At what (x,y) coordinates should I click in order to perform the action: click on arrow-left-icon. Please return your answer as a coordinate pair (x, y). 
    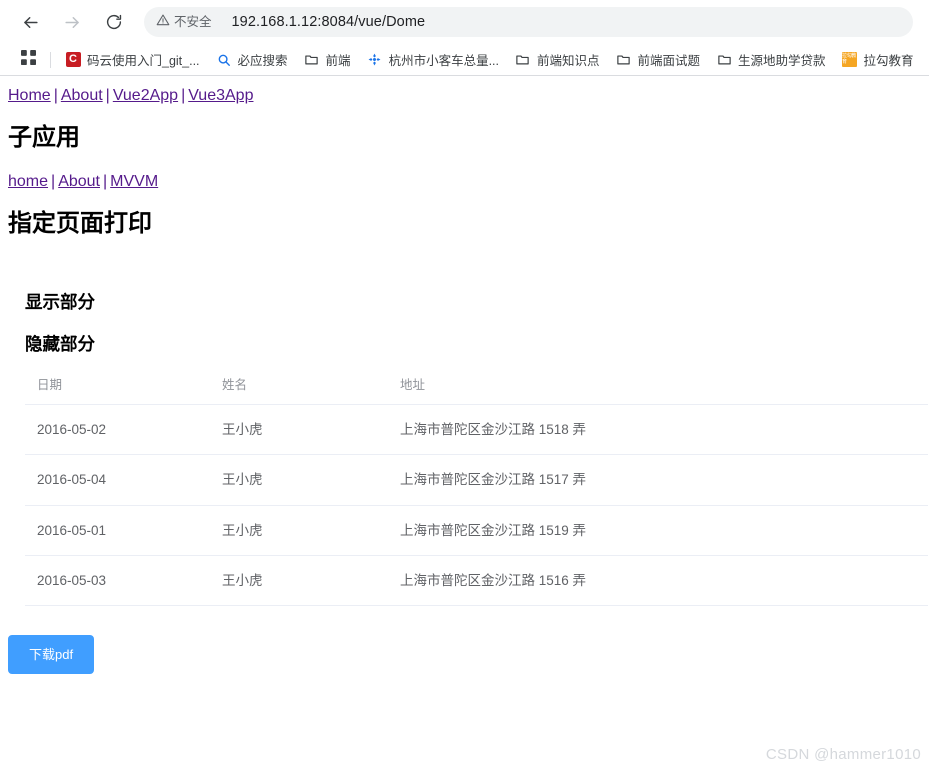
    Looking at the image, I should click on (30, 22).